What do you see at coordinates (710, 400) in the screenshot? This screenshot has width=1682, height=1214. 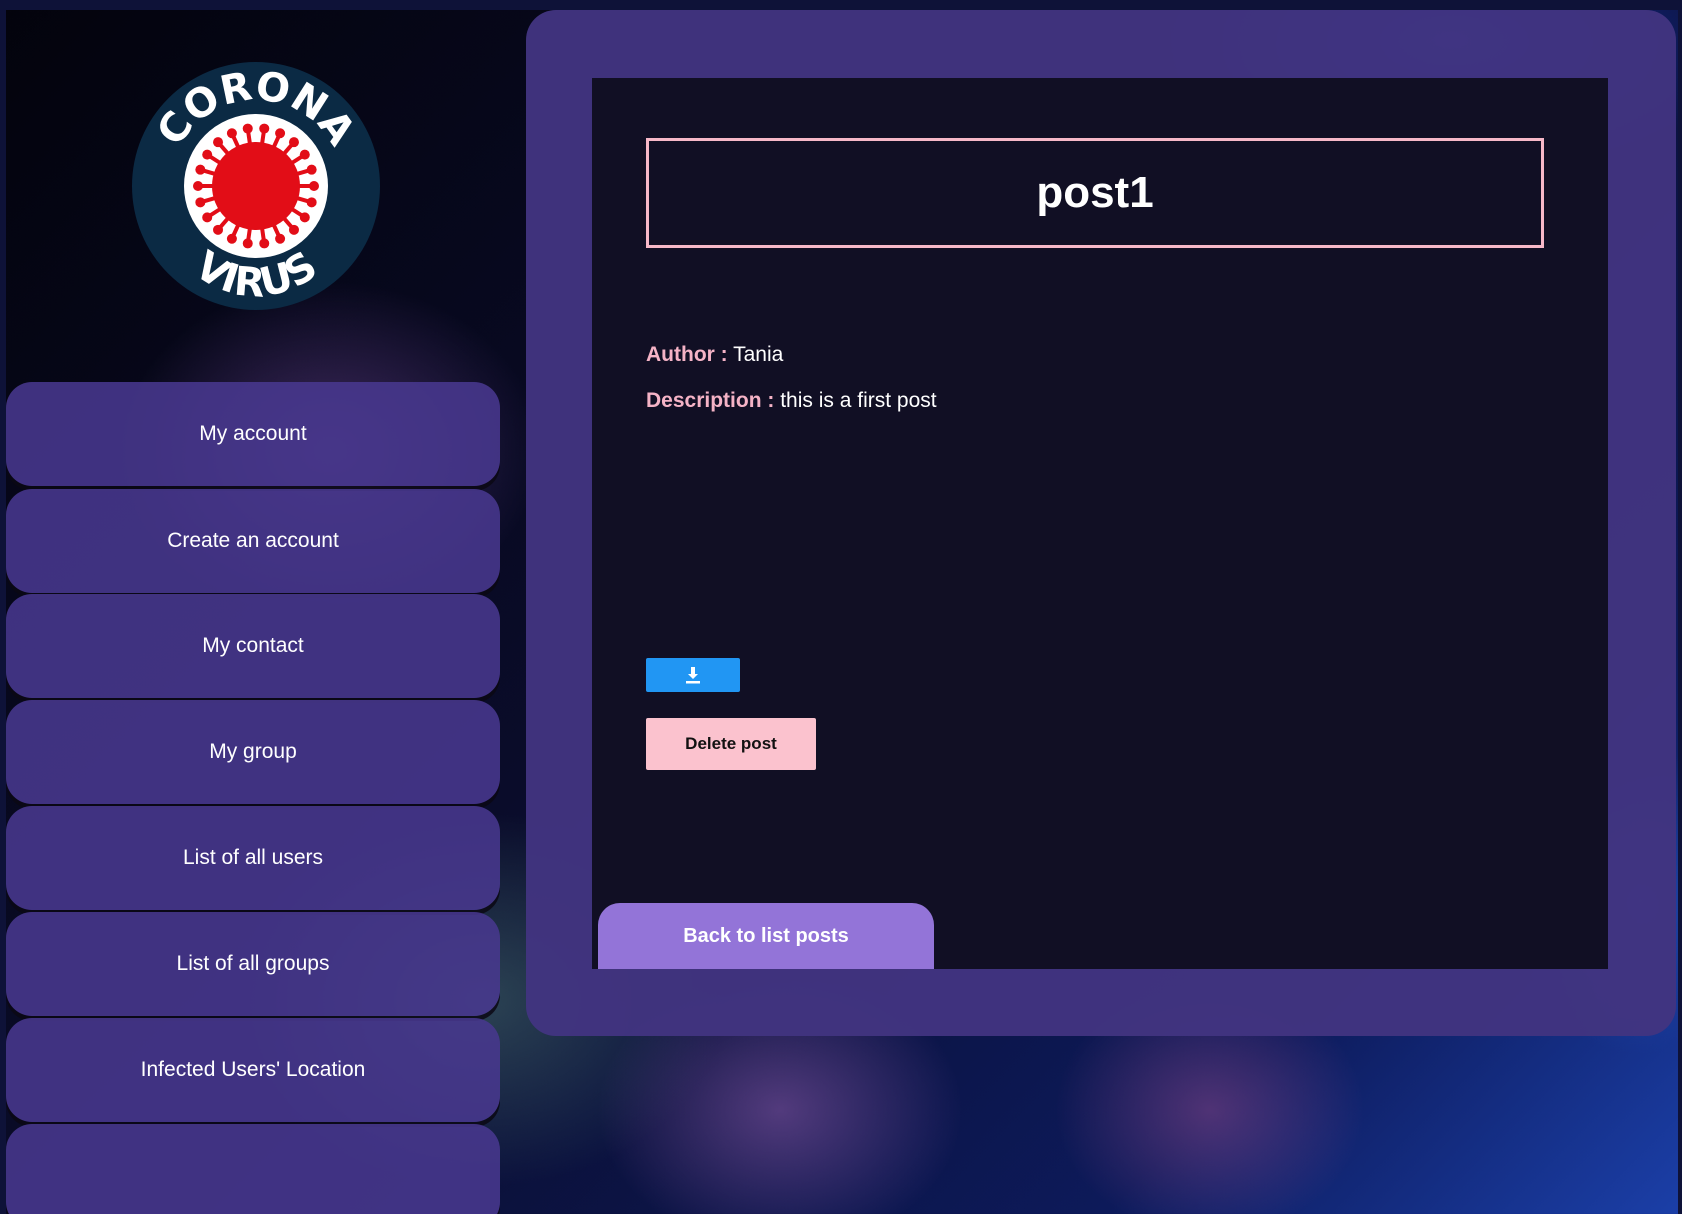 I see `description-label: Description :` at bounding box center [710, 400].